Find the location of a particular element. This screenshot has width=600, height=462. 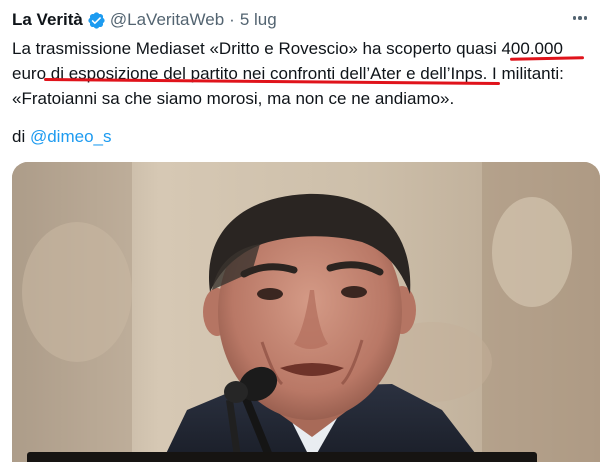

more-options-icon is located at coordinates (580, 18).